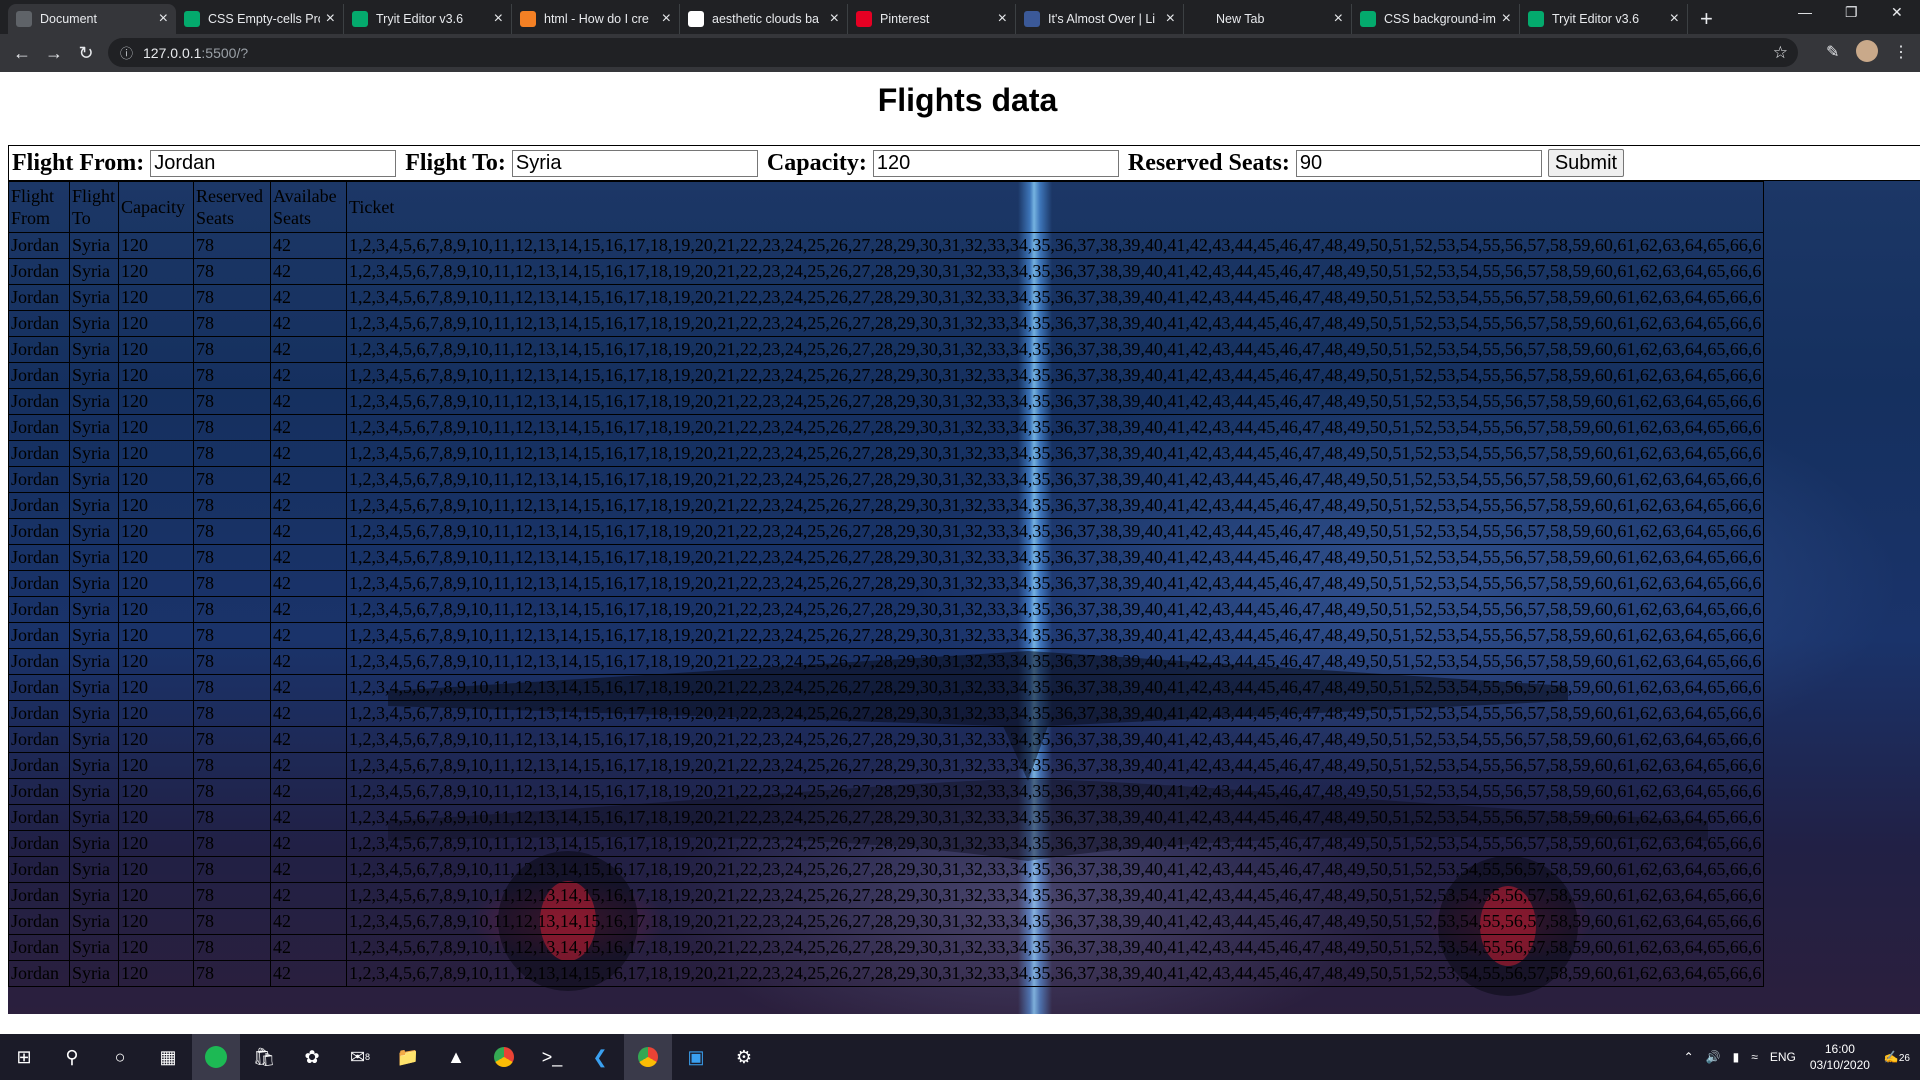 The width and height of the screenshot is (1920, 1080). Describe the element at coordinates (312, 1057) in the screenshot. I see `app-icon: ✿` at that location.